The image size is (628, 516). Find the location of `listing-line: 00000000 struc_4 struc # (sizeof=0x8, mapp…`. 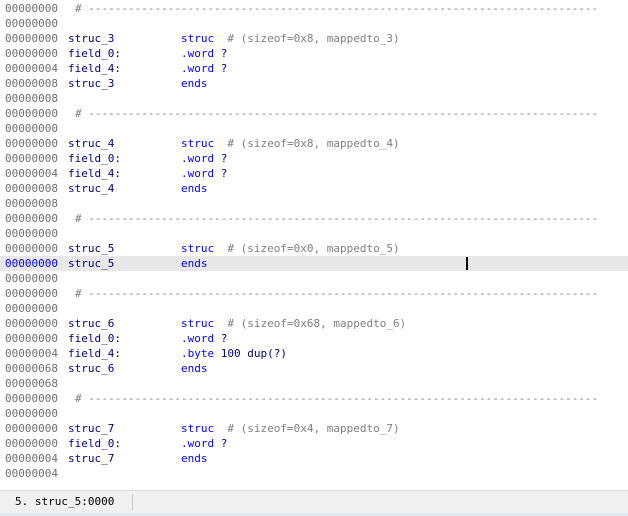

listing-line: 00000000 struc_4 struc # (sizeof=0x8, mapp… is located at coordinates (314, 143).